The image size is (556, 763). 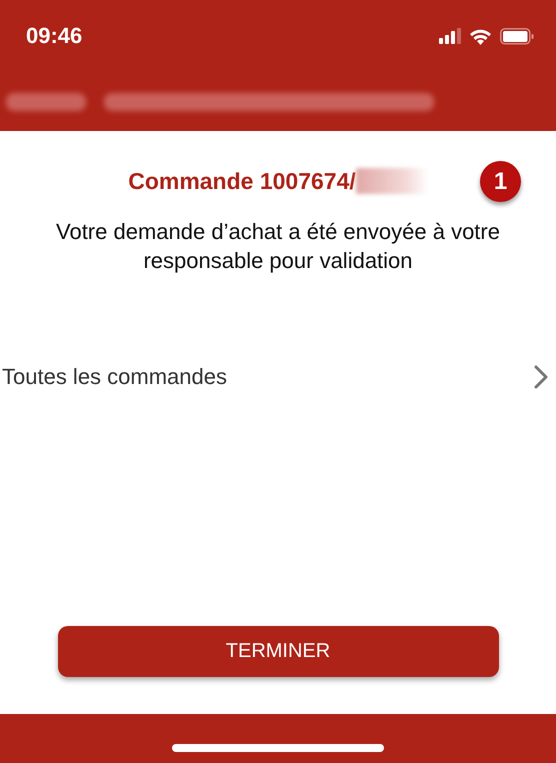 I want to click on chevron-right-icon, so click(x=541, y=377).